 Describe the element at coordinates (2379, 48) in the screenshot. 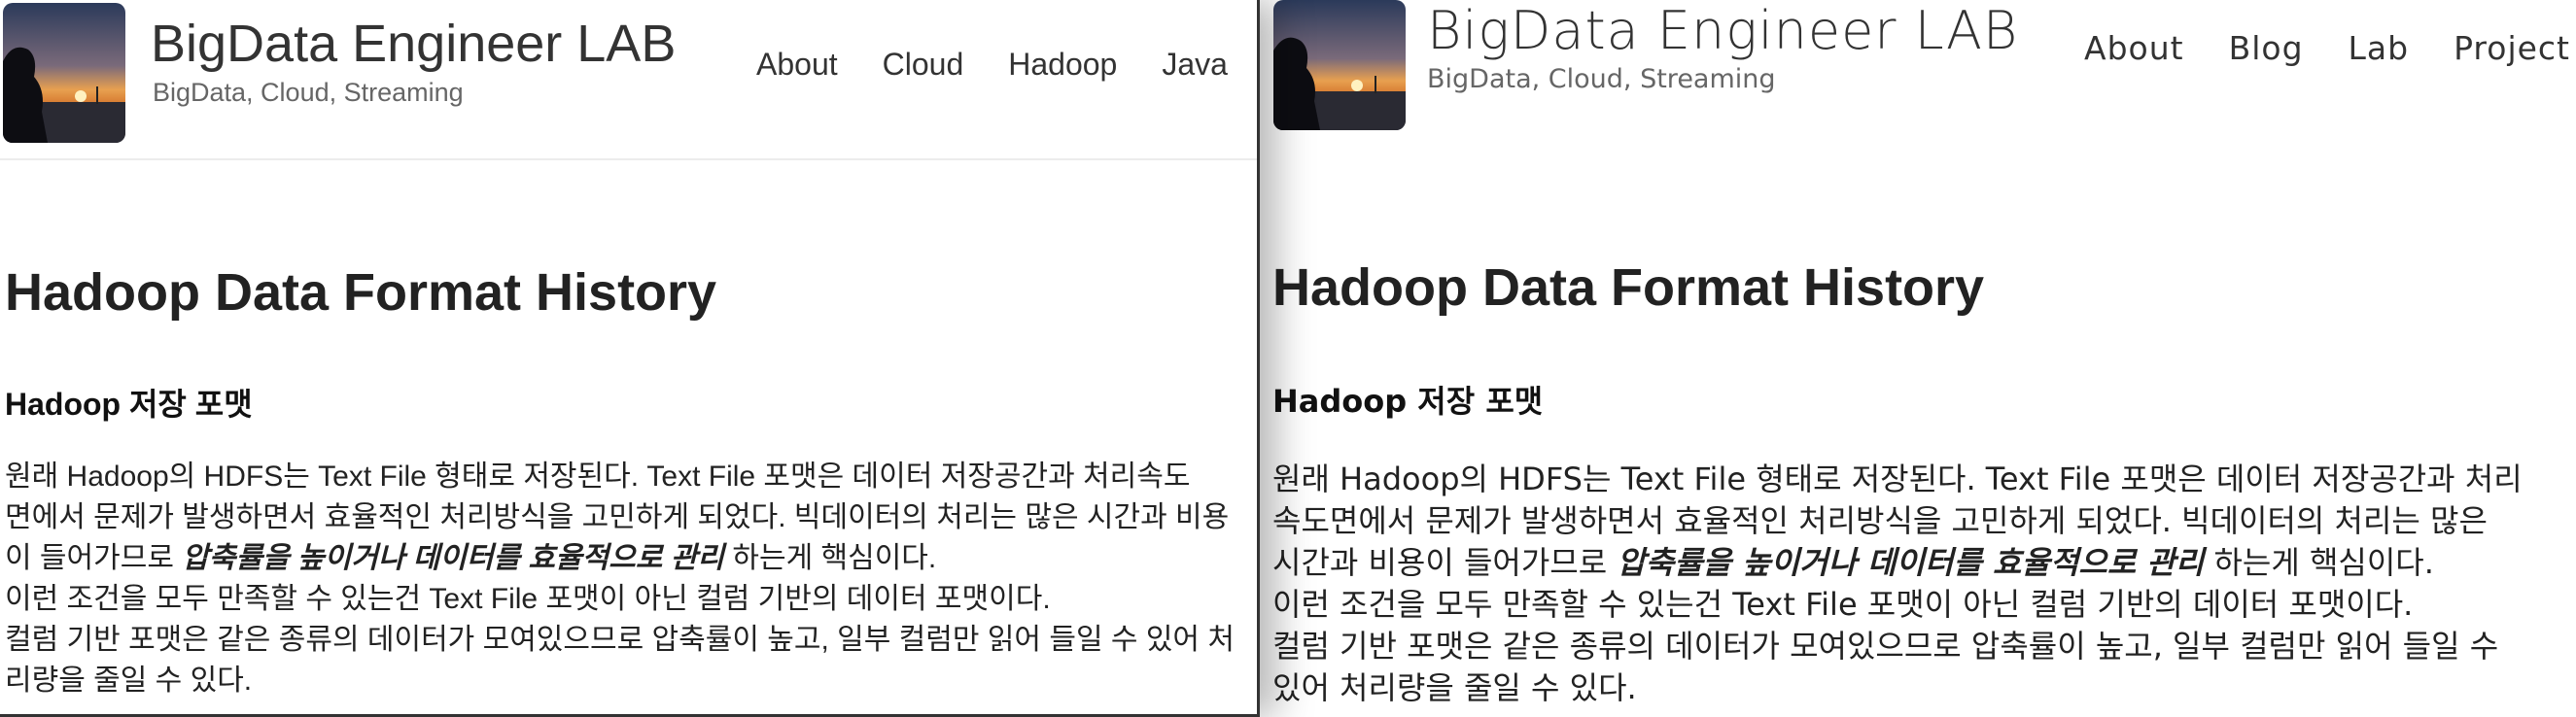

I see `nav-item-lab: Lab` at that location.